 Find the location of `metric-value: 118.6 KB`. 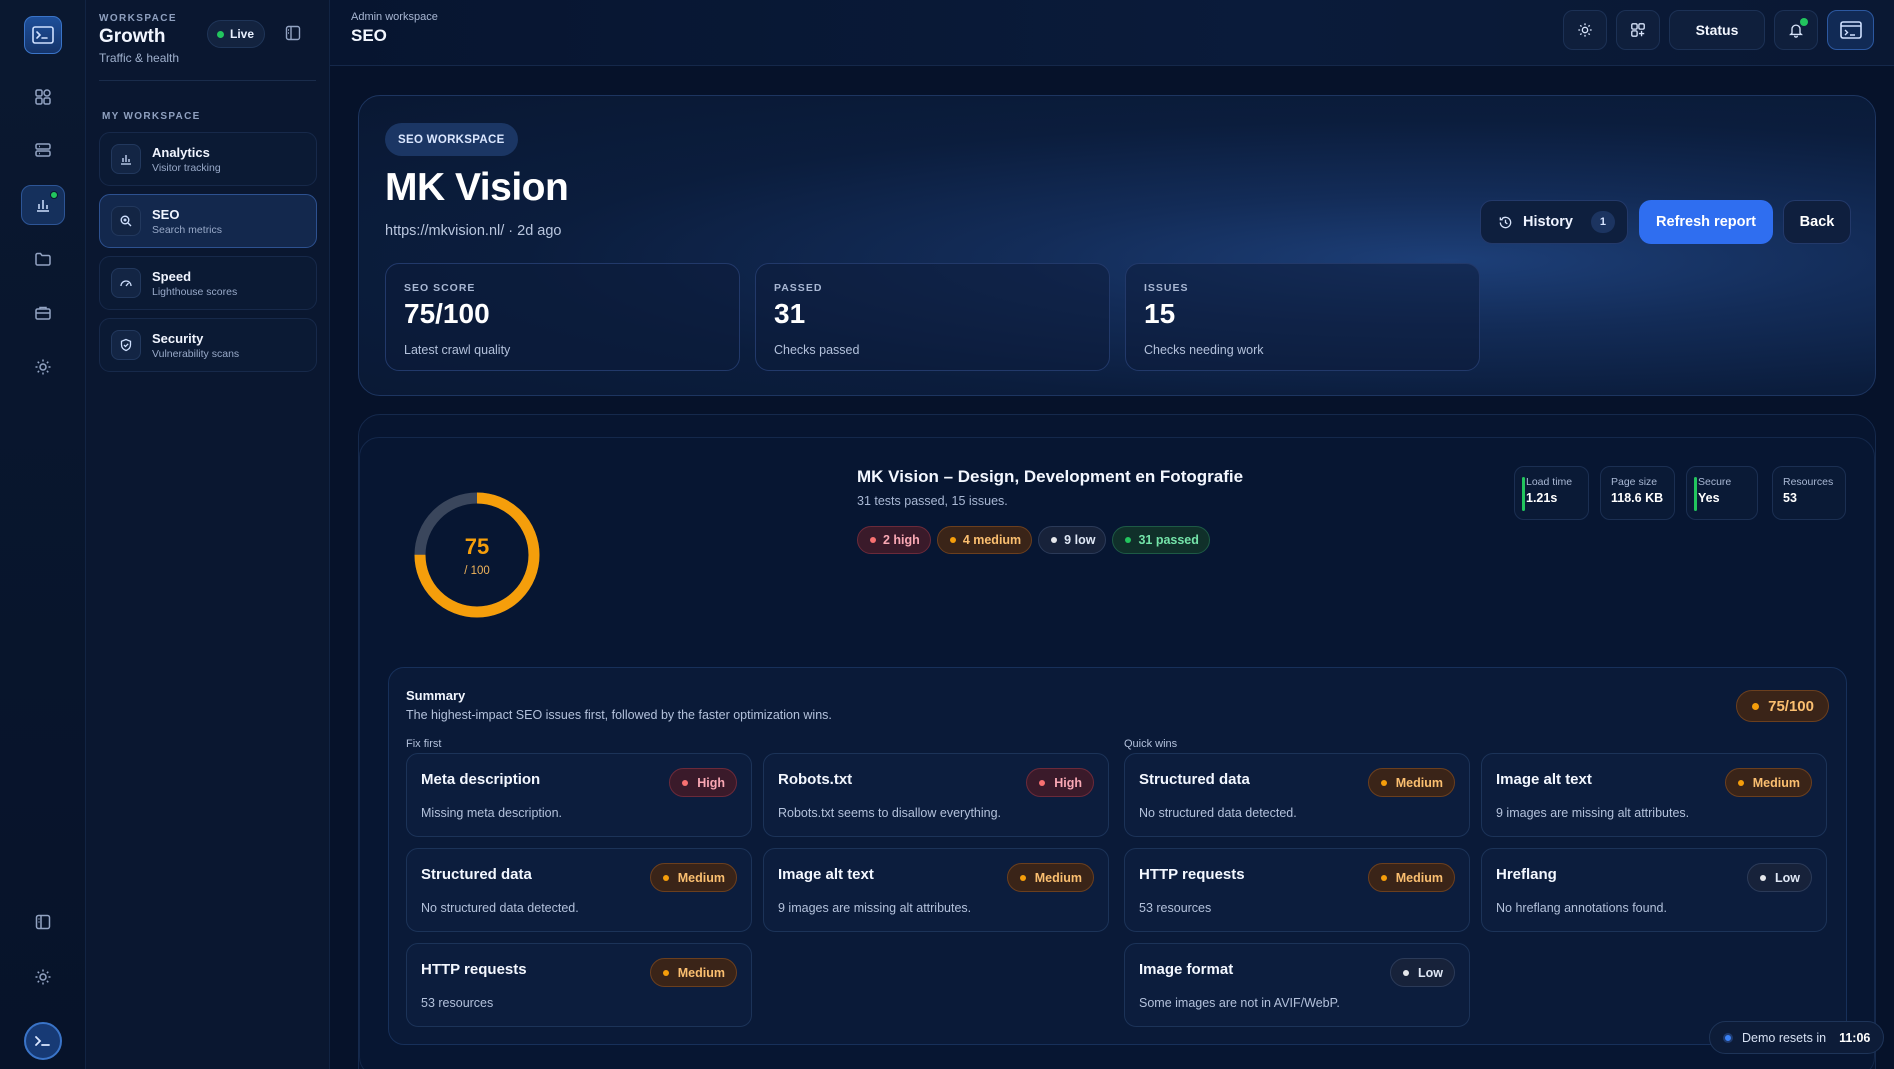

metric-value: 118.6 KB is located at coordinates (1637, 498).